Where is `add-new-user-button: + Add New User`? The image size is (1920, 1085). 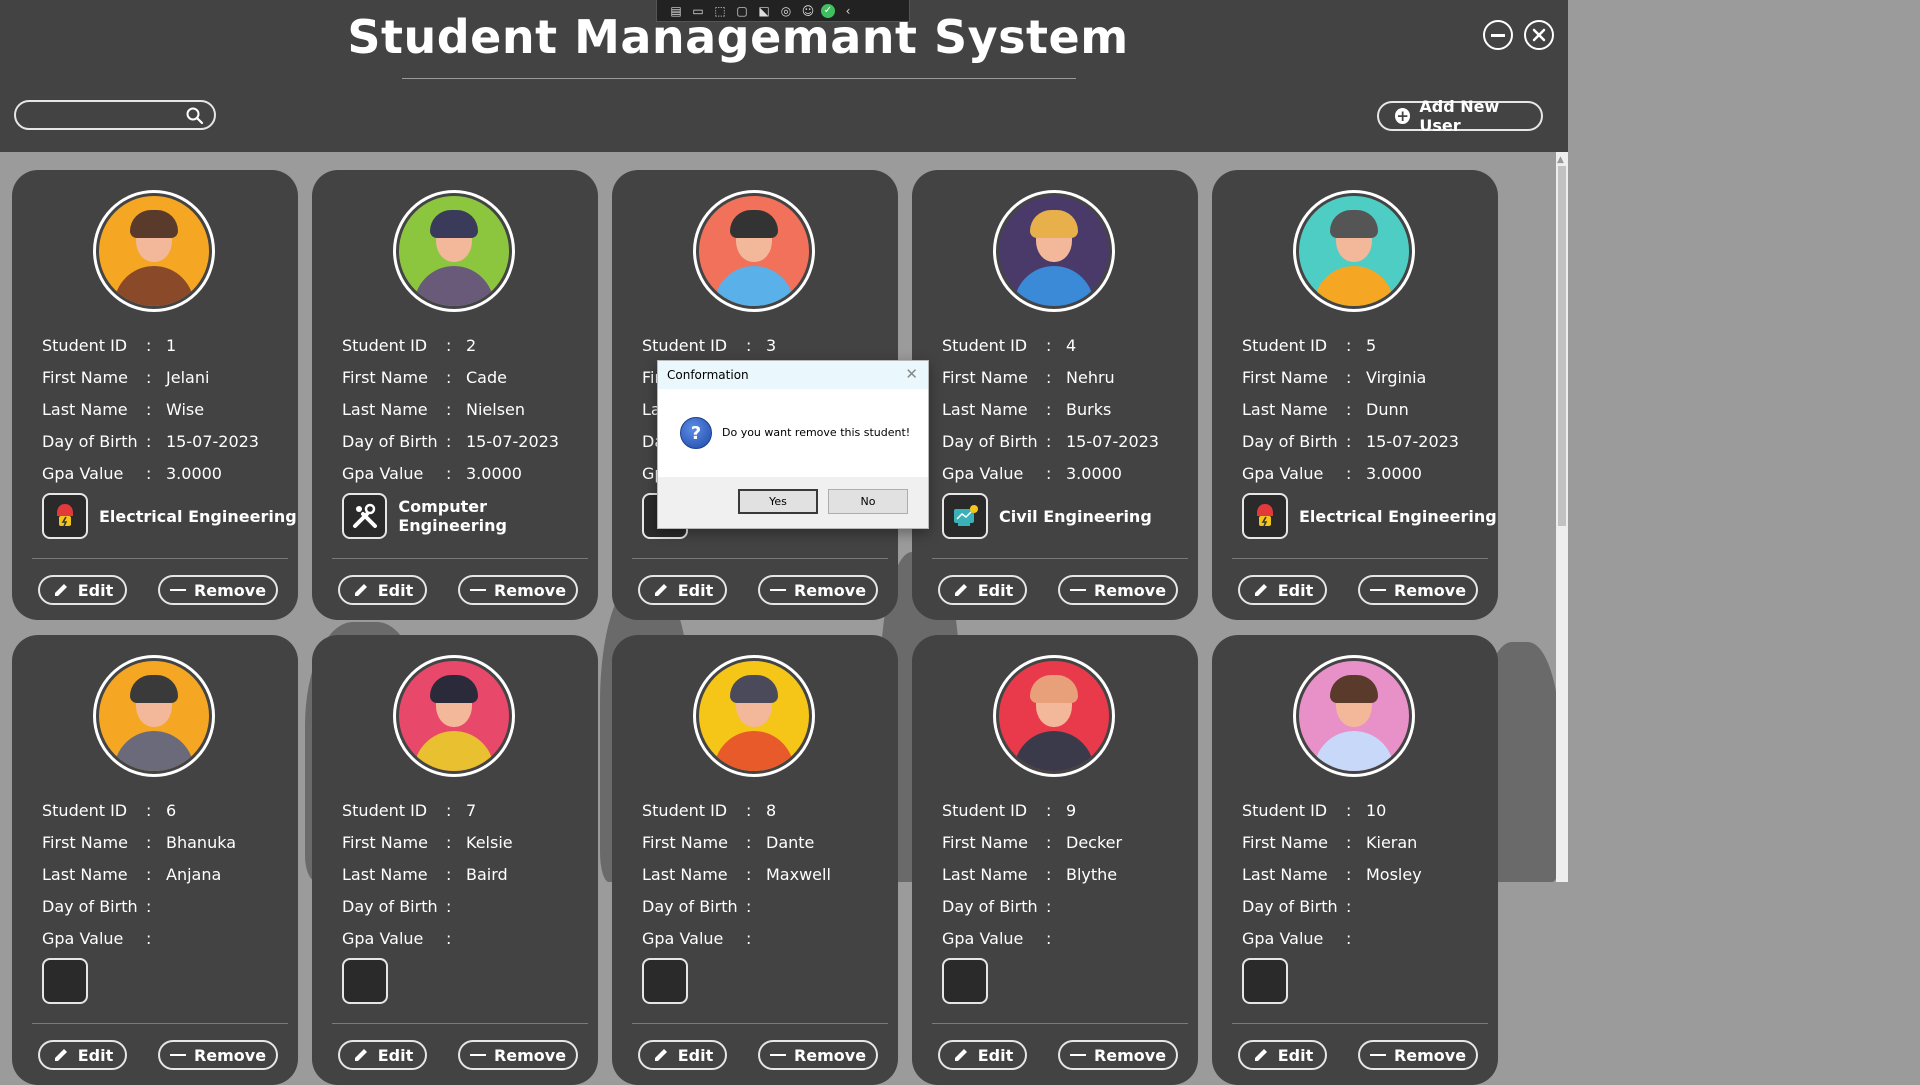
add-new-user-button: + Add New User is located at coordinates (1460, 116).